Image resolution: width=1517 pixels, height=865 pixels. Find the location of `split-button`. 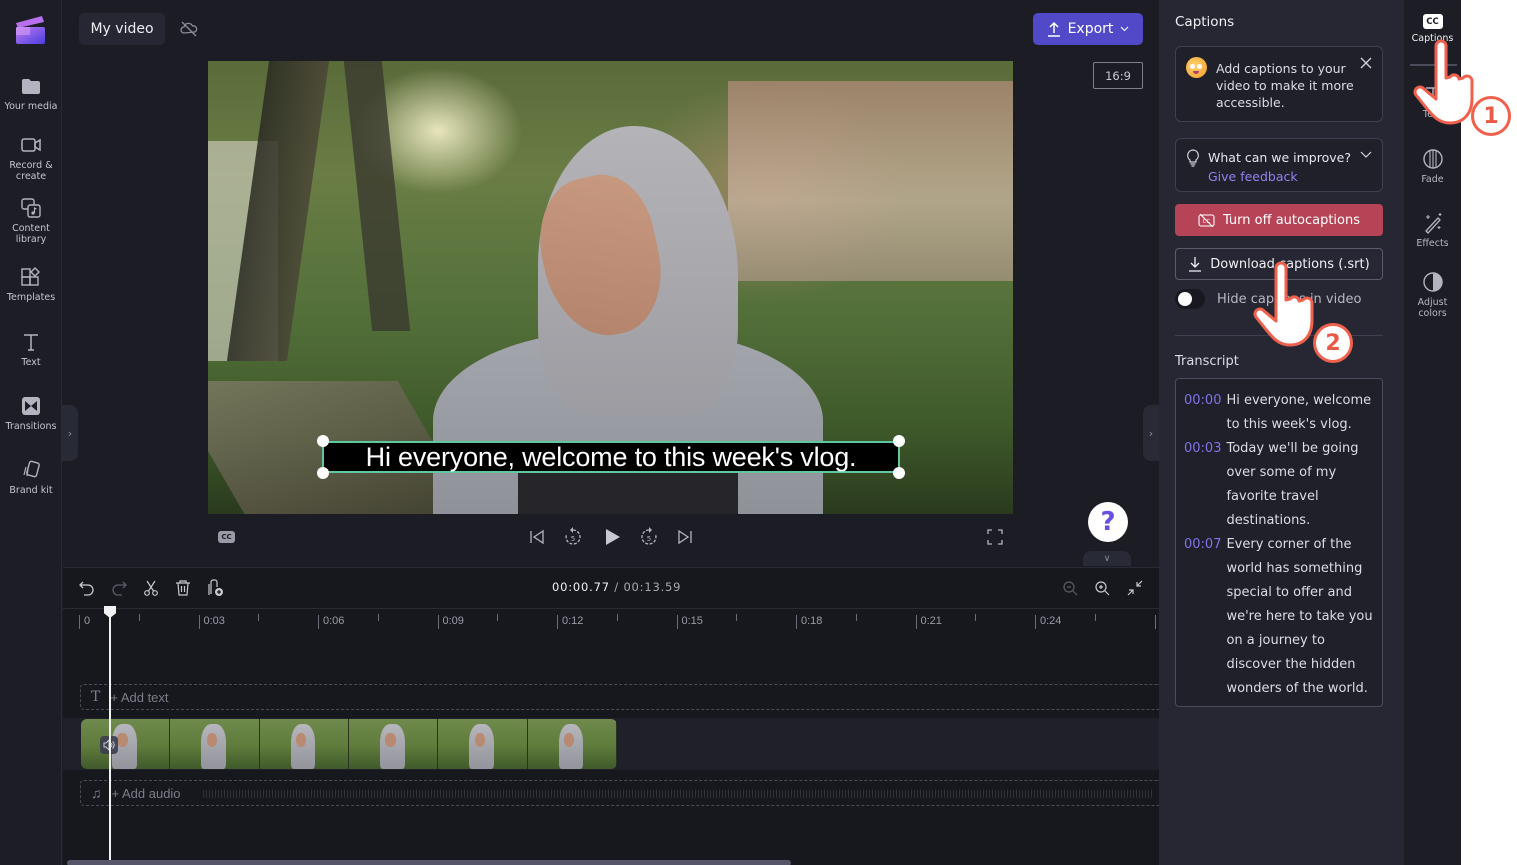

split-button is located at coordinates (151, 588).